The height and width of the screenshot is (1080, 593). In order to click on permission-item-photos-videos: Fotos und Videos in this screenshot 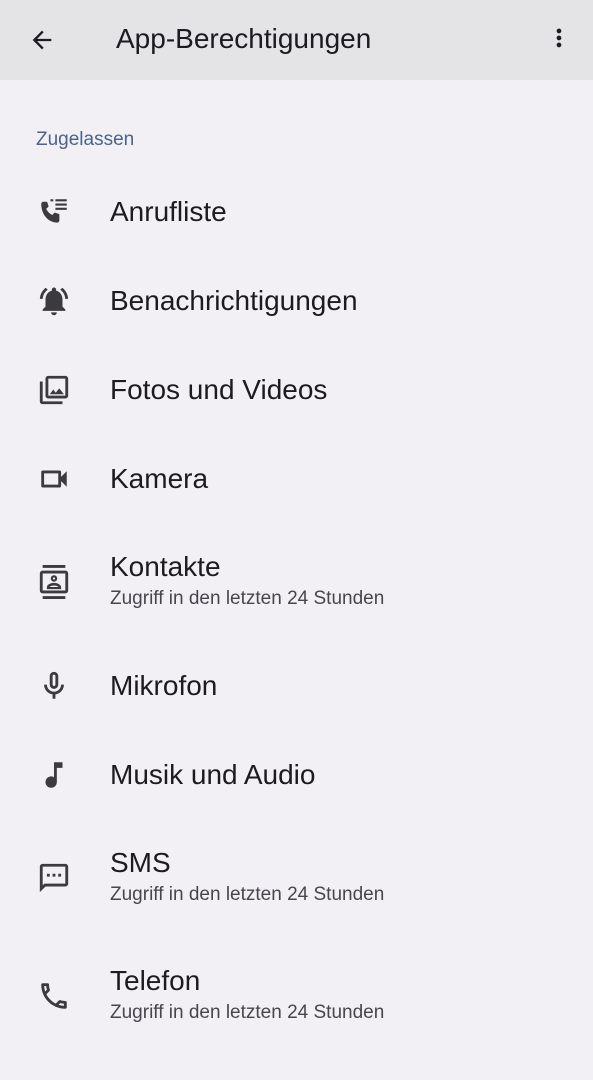, I will do `click(296, 390)`.